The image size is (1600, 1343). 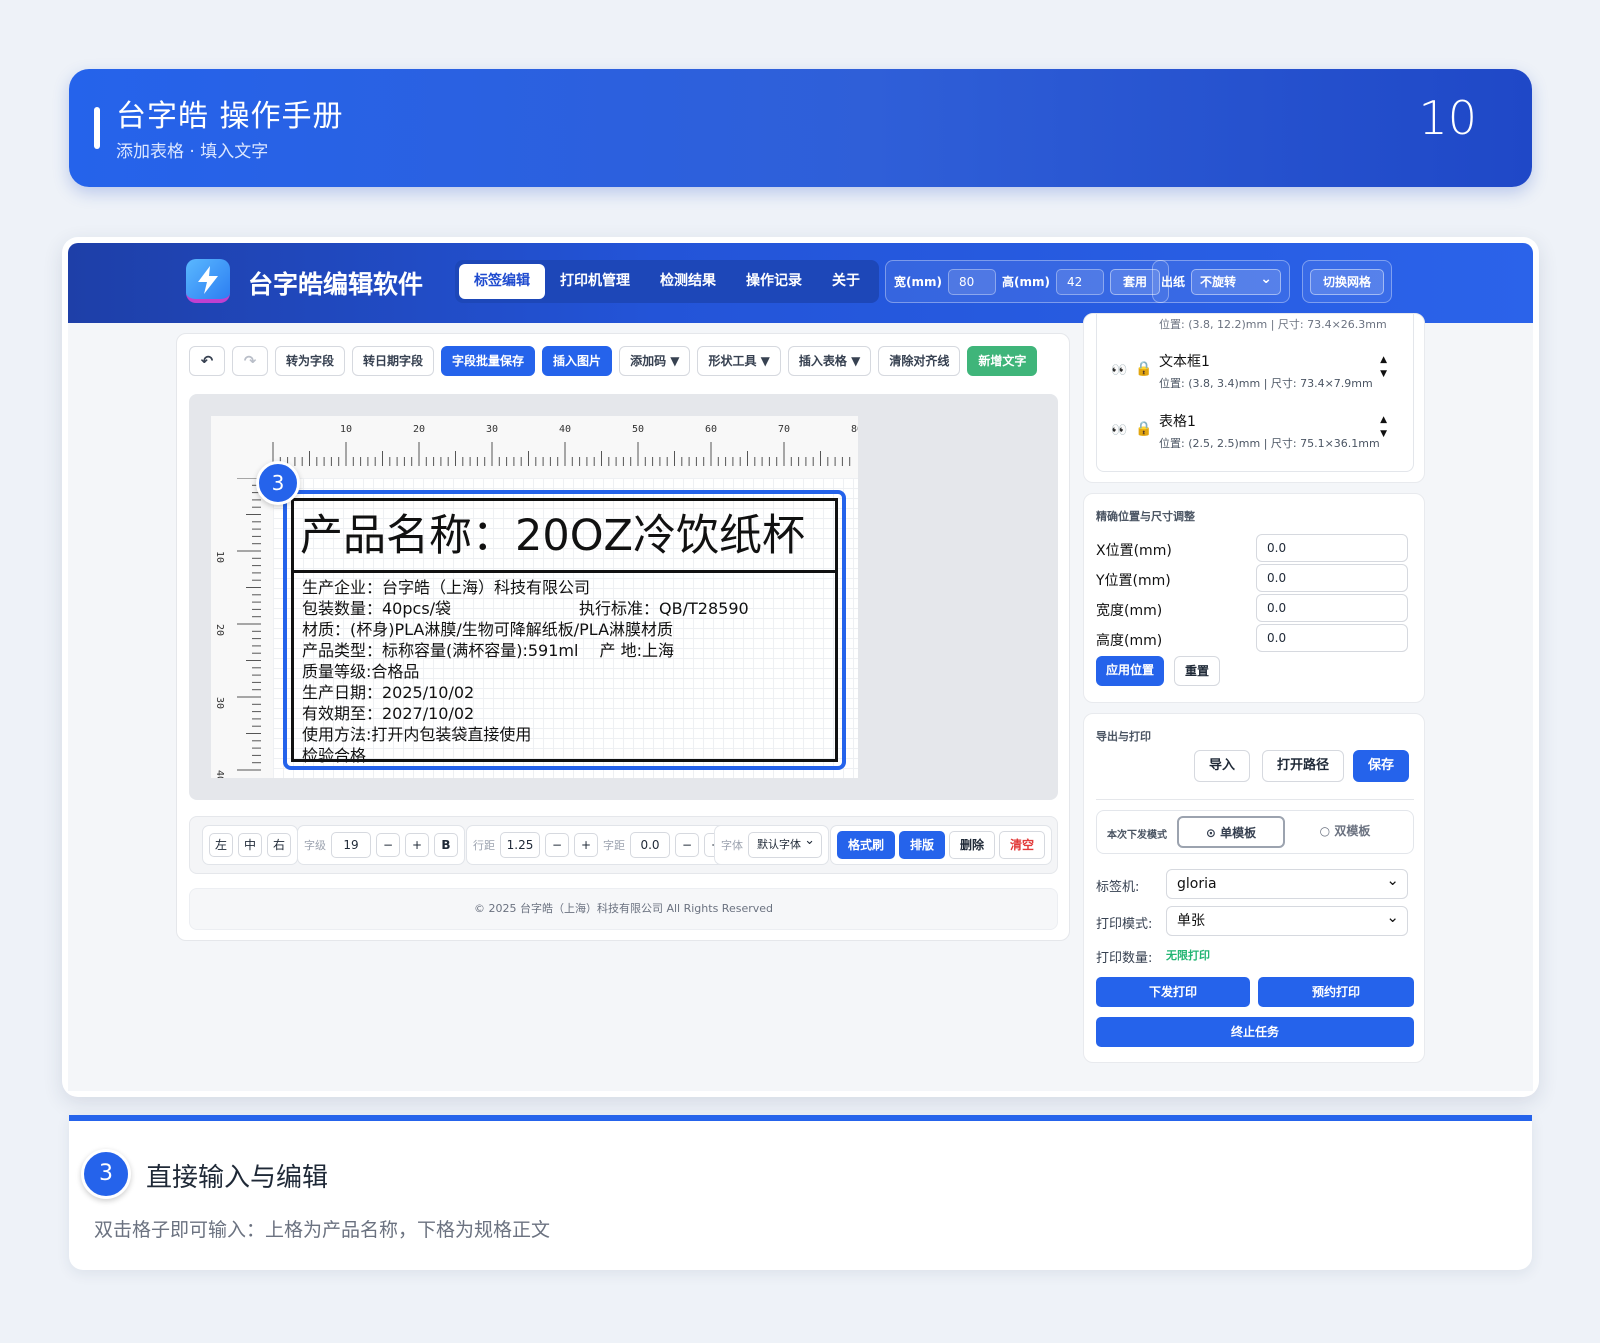 What do you see at coordinates (488, 361) in the screenshot?
I see `batch-save-fields-button: 字段批量保存` at bounding box center [488, 361].